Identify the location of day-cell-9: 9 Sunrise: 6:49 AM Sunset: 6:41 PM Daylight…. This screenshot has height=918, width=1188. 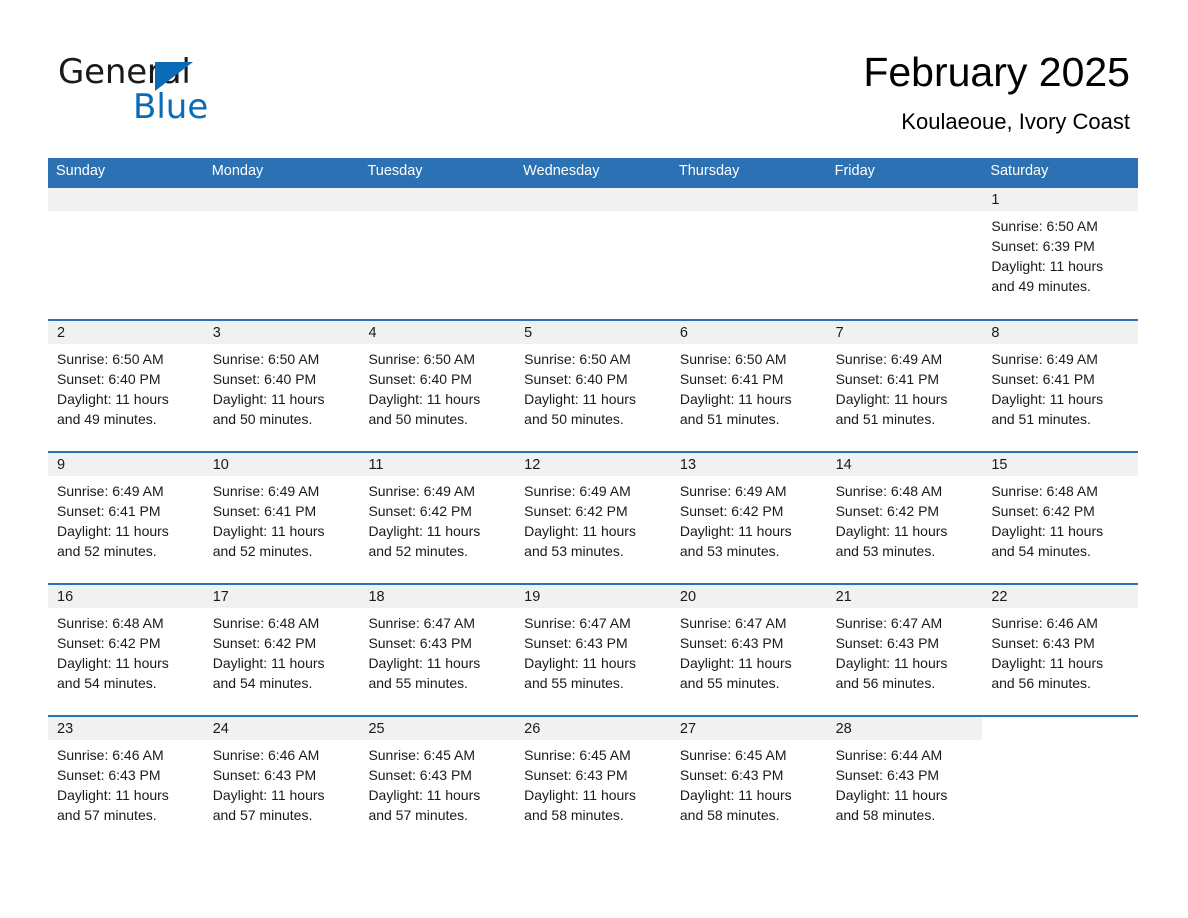
(126, 509).